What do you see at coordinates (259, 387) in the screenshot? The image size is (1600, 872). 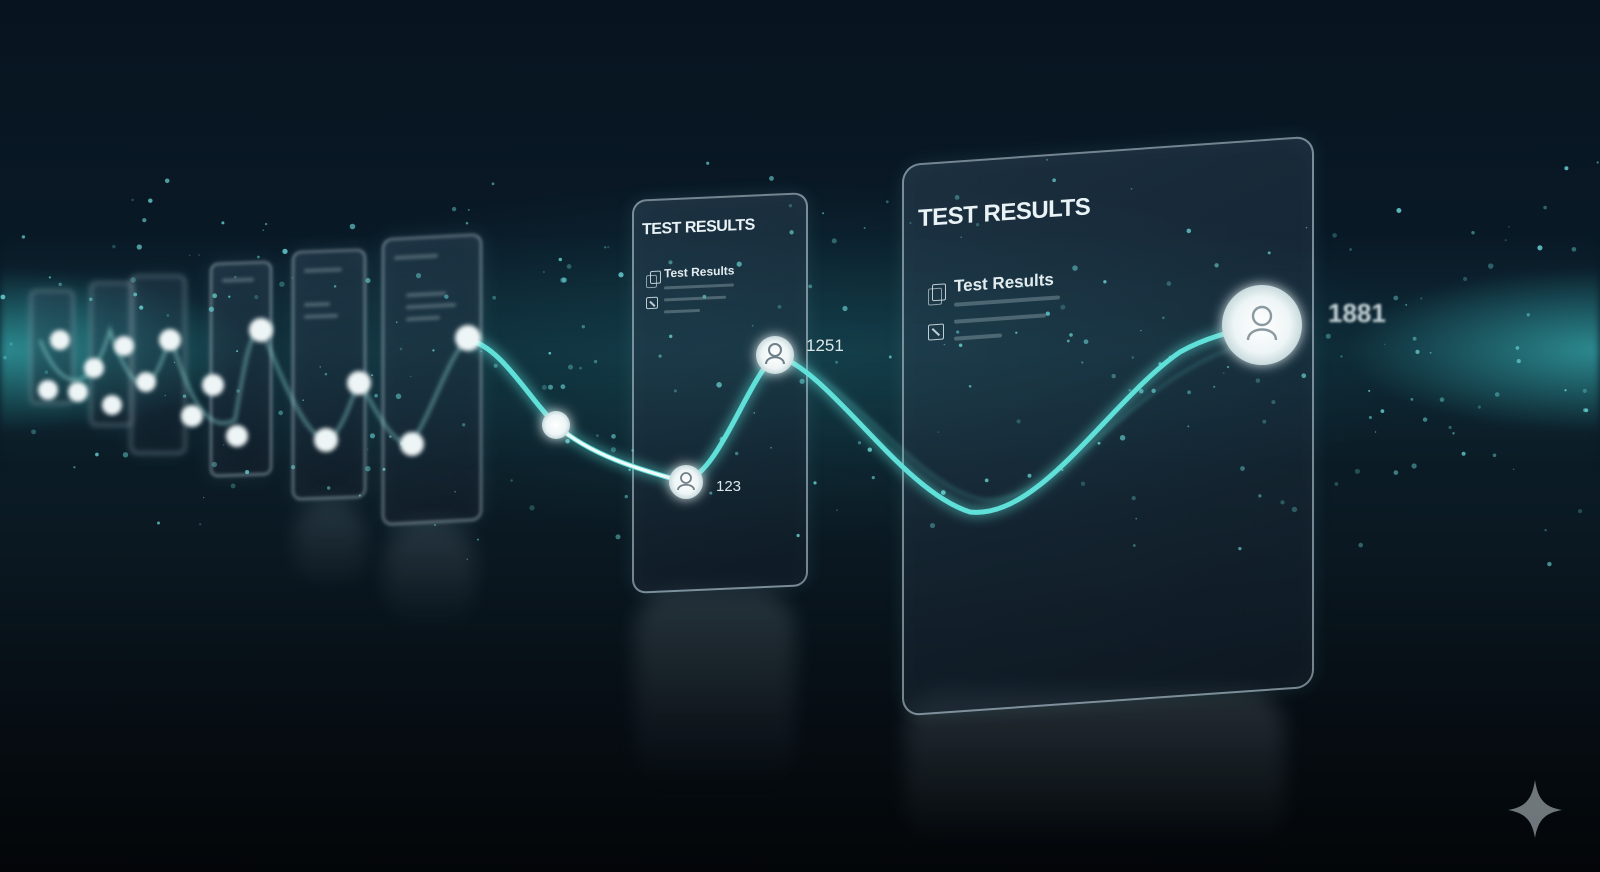 I see `far-node-group` at bounding box center [259, 387].